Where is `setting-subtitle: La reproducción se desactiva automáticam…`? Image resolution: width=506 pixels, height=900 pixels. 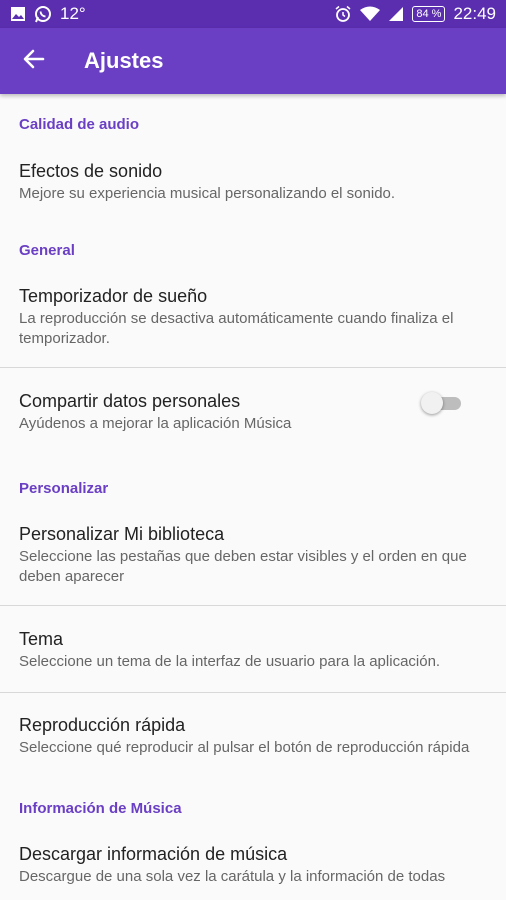
setting-subtitle: La reproducción se desactiva automáticam… is located at coordinates (236, 328).